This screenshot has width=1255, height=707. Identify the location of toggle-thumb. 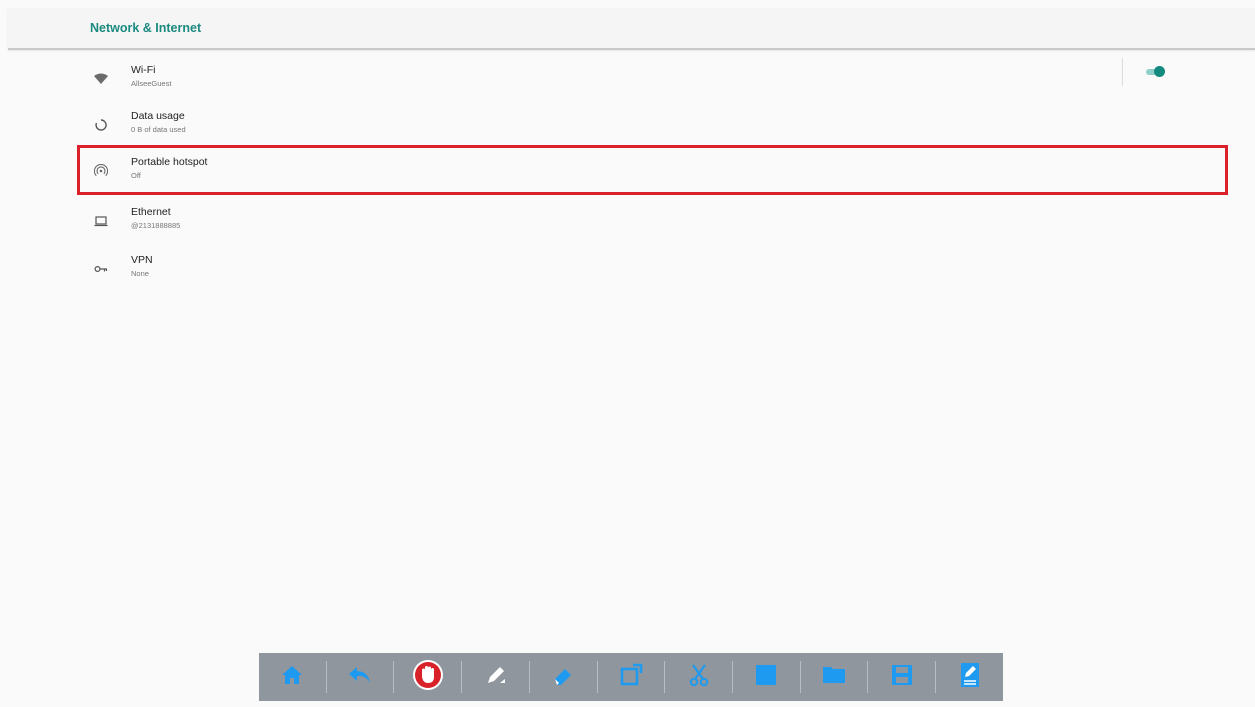
(1159, 71).